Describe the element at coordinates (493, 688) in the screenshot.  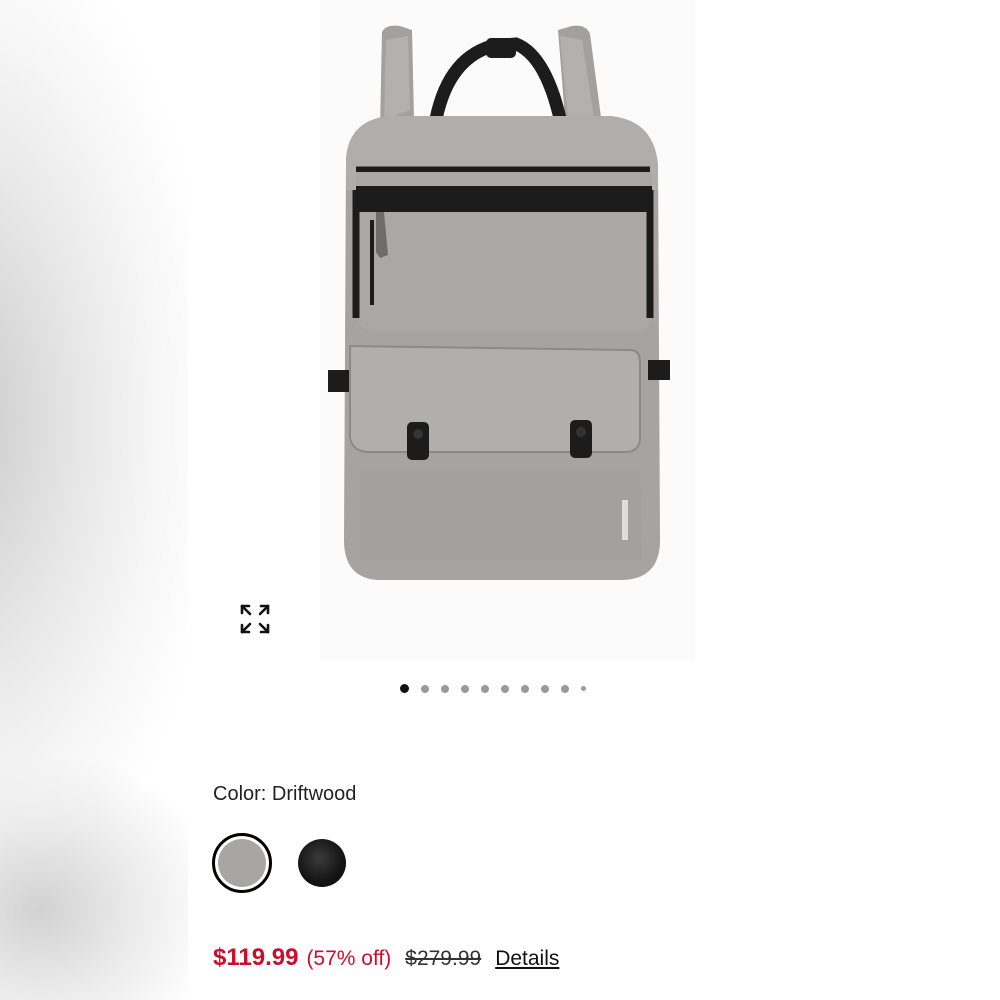
I see `gallery-pagination` at that location.